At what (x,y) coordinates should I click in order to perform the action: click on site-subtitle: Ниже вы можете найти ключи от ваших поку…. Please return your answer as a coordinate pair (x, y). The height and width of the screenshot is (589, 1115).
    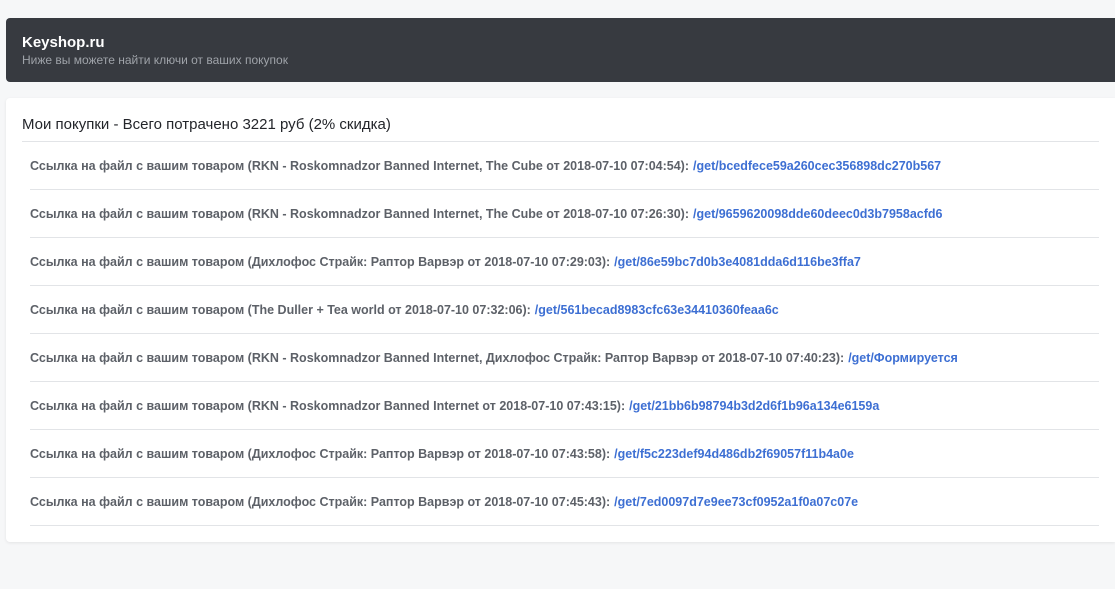
    Looking at the image, I should click on (155, 60).